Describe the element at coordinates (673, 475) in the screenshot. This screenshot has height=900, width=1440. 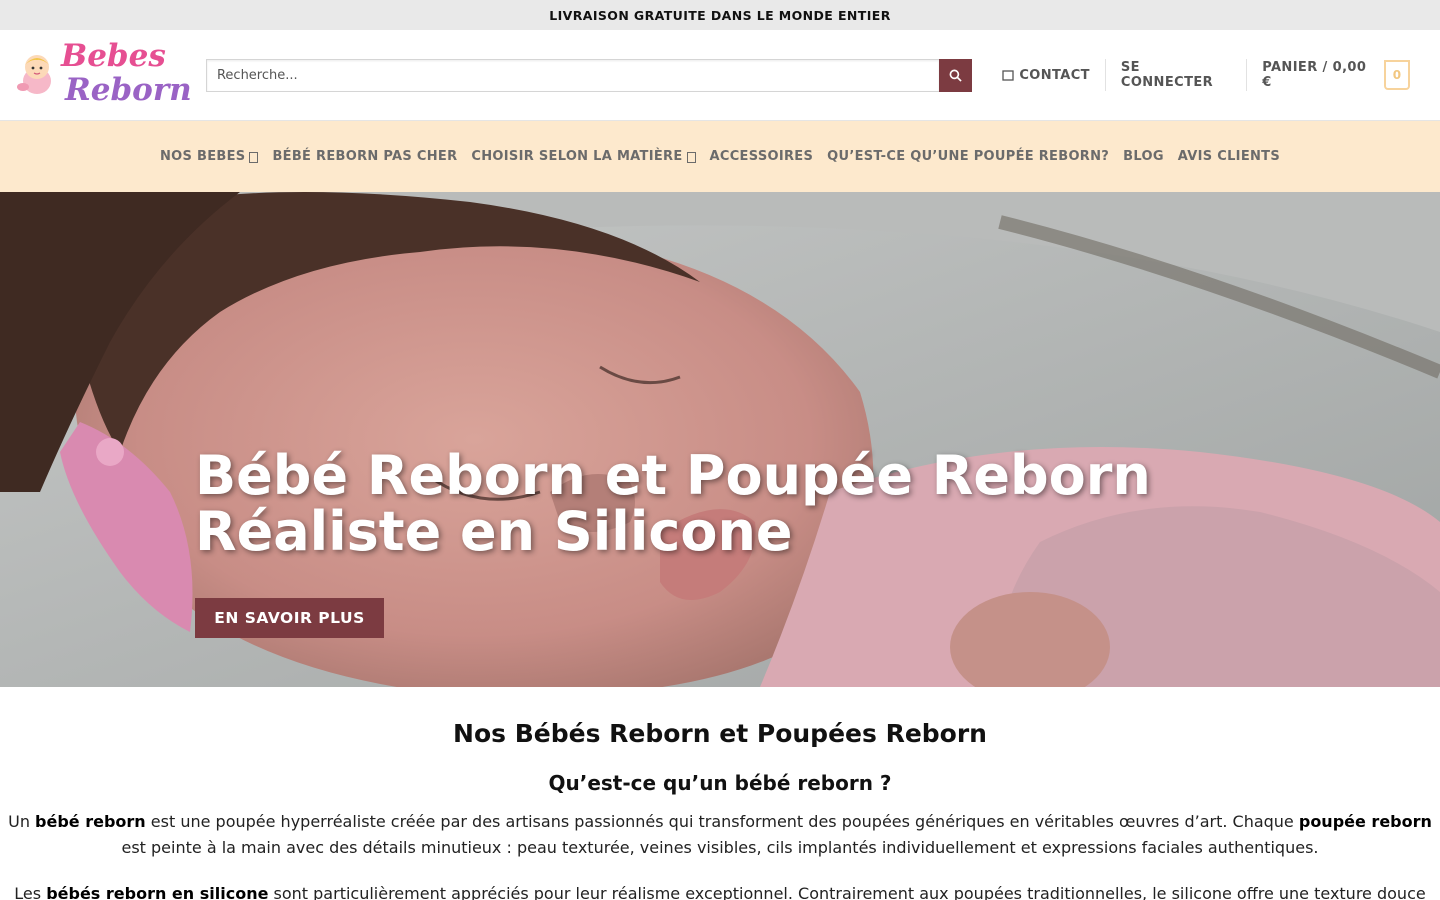
I see `hero-title-line-1: Bébé Reborn et Poupée Reborn` at that location.